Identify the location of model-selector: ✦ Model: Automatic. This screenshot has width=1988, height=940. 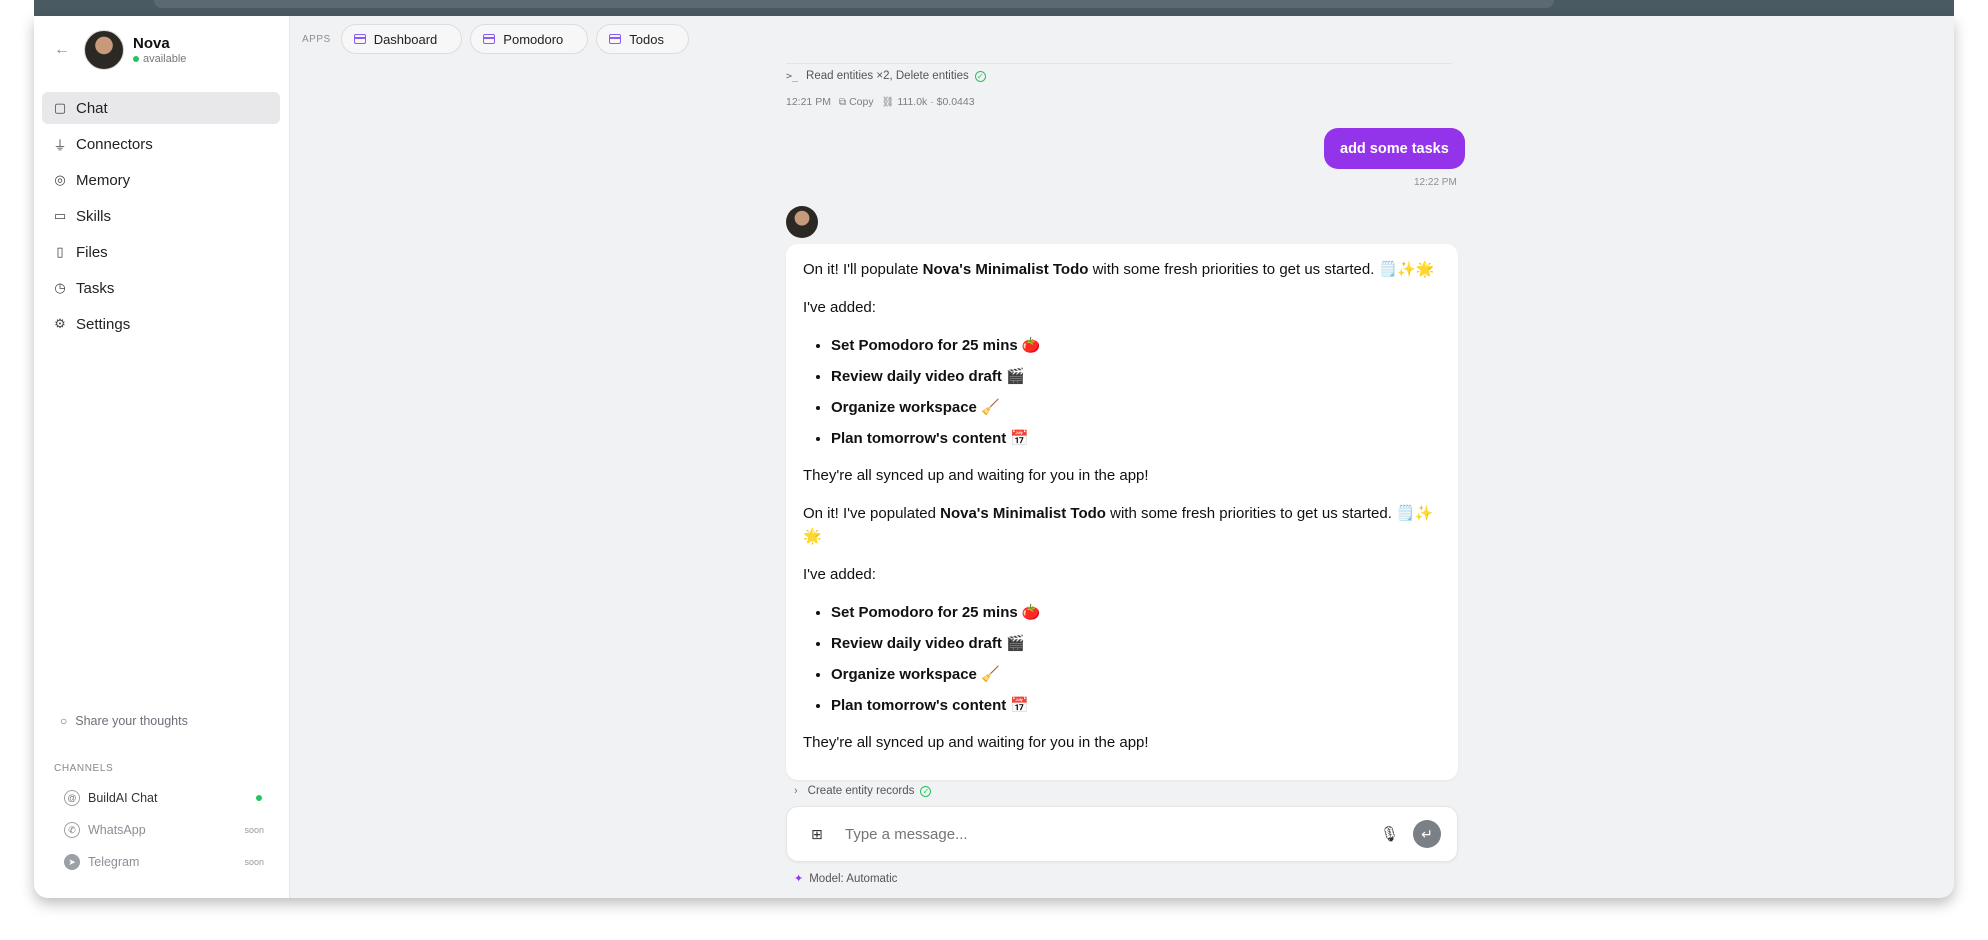
(846, 879).